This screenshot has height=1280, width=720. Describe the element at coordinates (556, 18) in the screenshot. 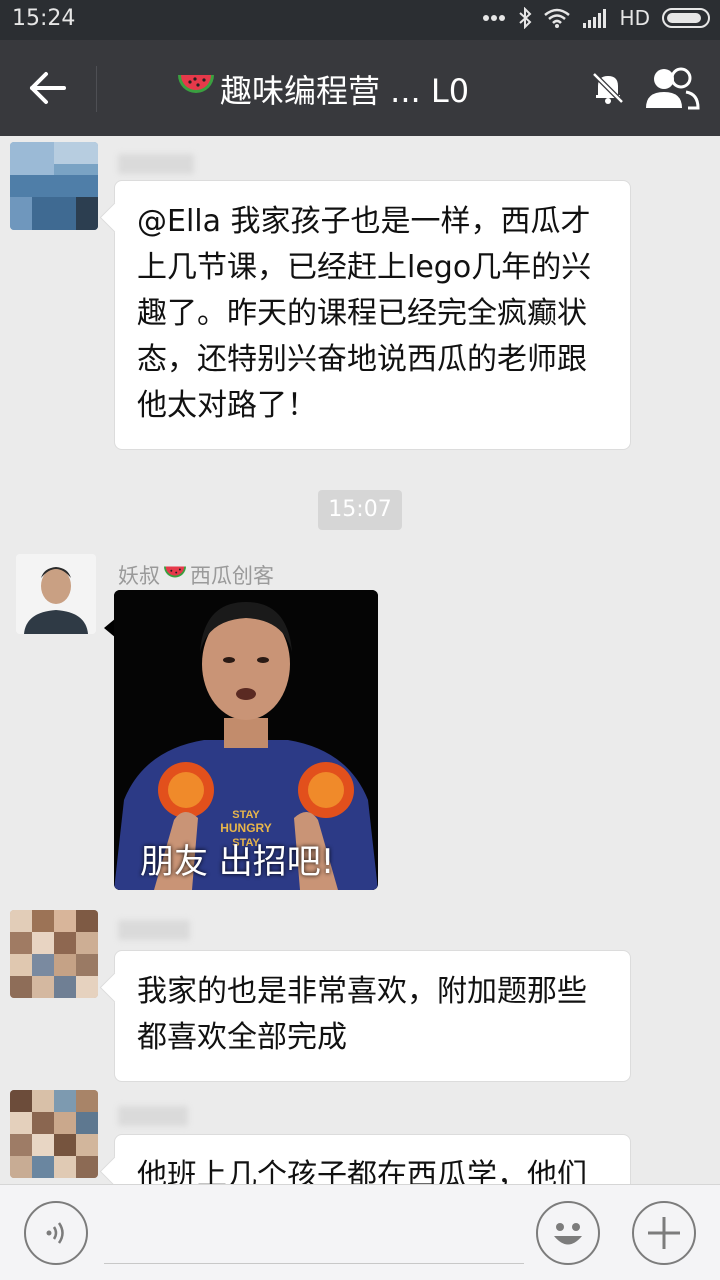

I see `wifi-icon` at that location.